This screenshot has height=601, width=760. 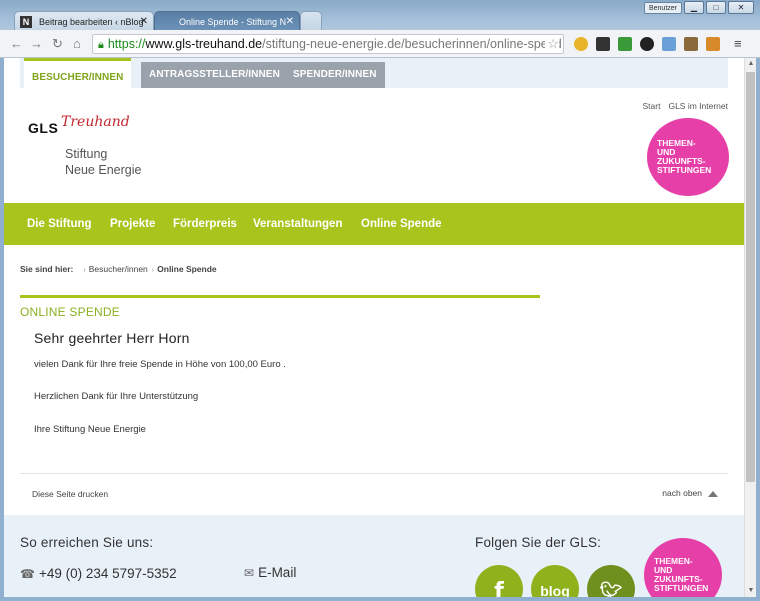 I want to click on eyedropper-icon, so click(x=691, y=44).